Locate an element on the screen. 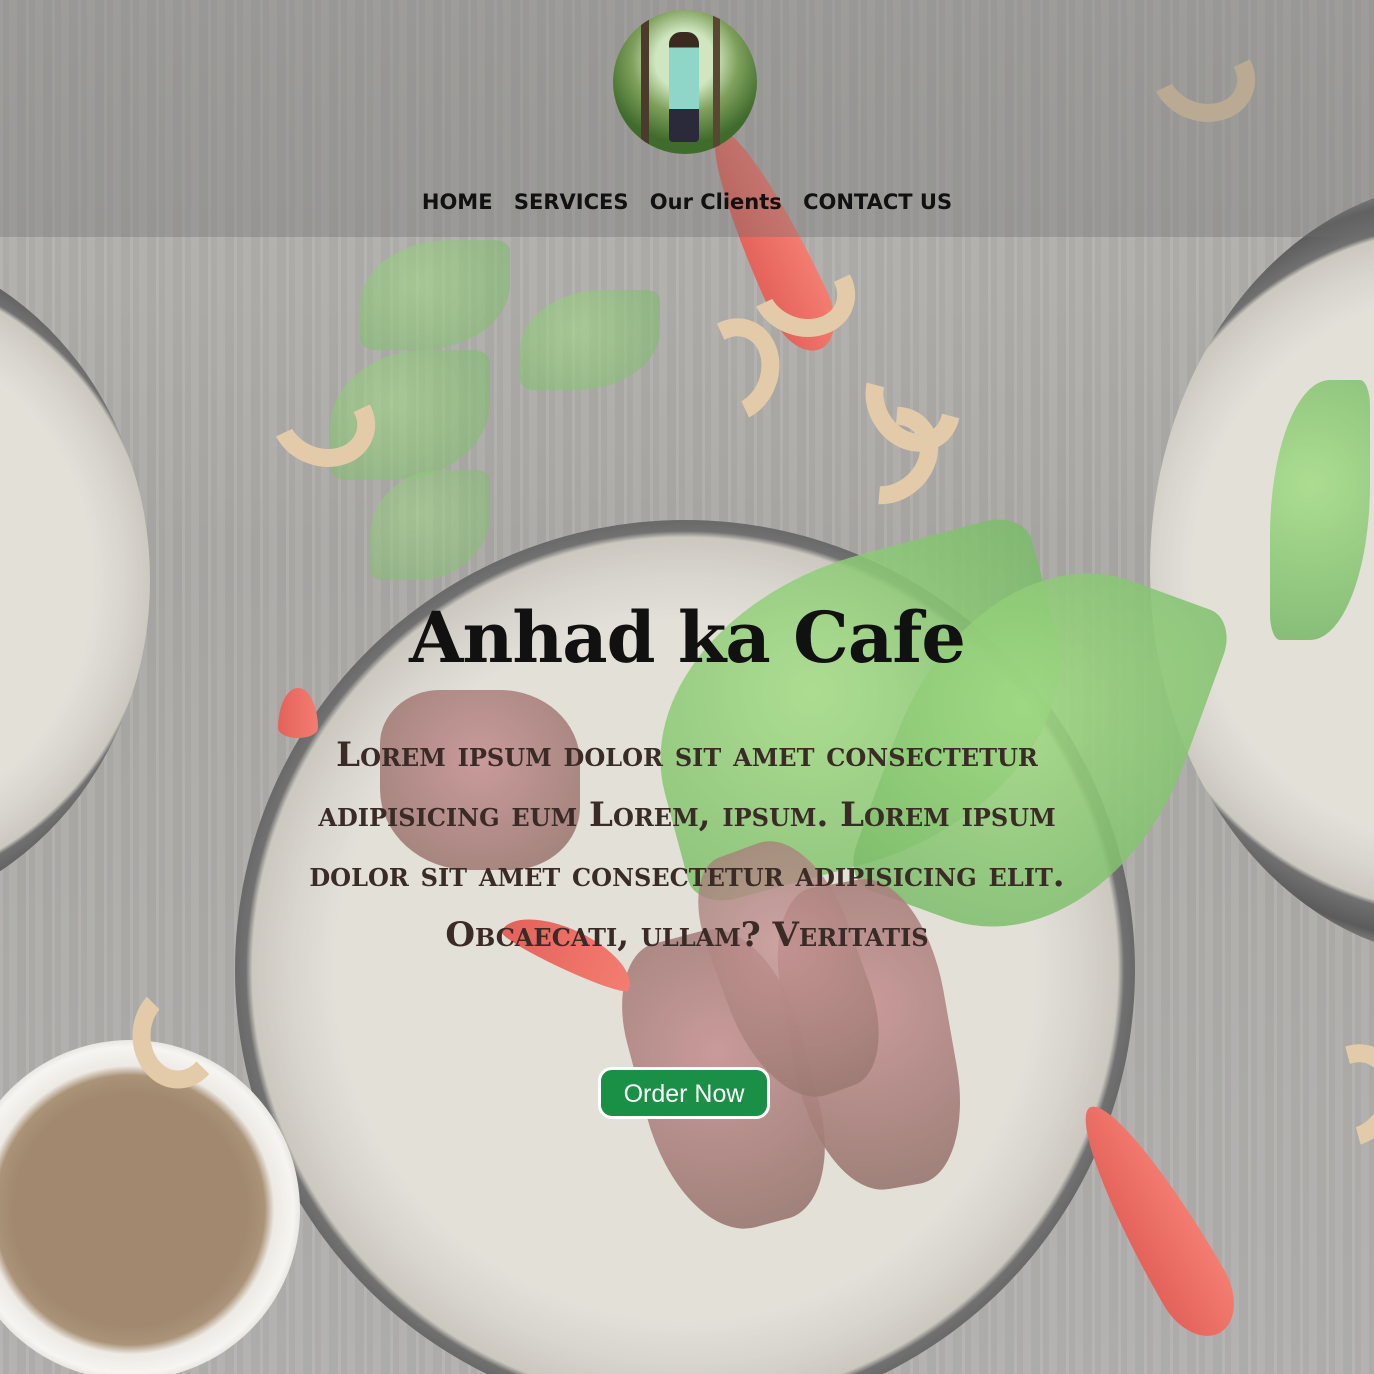 This screenshot has height=1374, width=1374. nav-our-clients: Our Clients is located at coordinates (716, 202).